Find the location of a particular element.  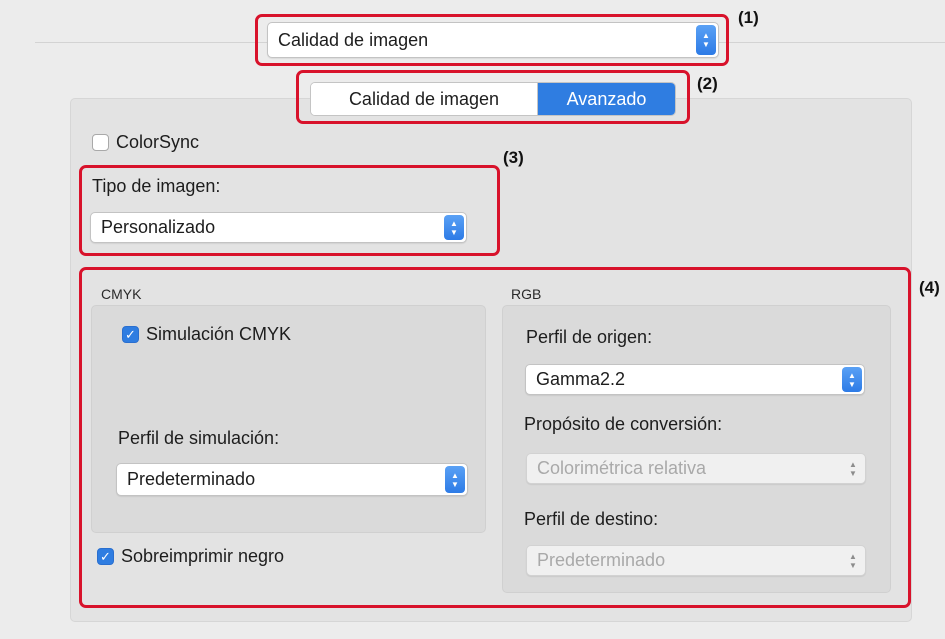

callout-3: (3) is located at coordinates (513, 157).